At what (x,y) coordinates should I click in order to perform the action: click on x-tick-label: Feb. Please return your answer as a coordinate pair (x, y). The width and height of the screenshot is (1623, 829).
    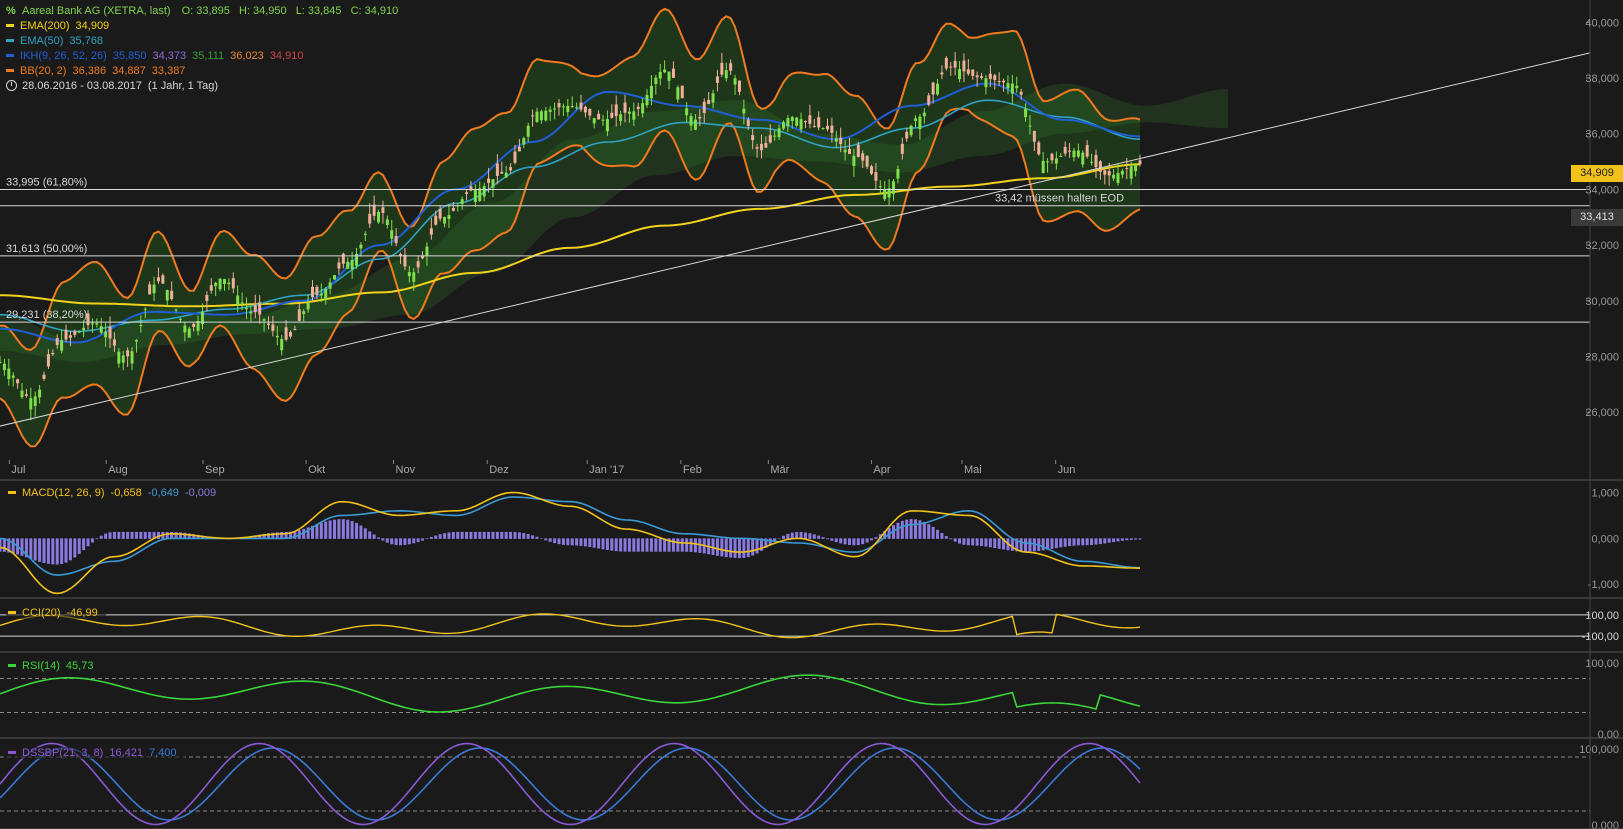
    Looking at the image, I should click on (692, 470).